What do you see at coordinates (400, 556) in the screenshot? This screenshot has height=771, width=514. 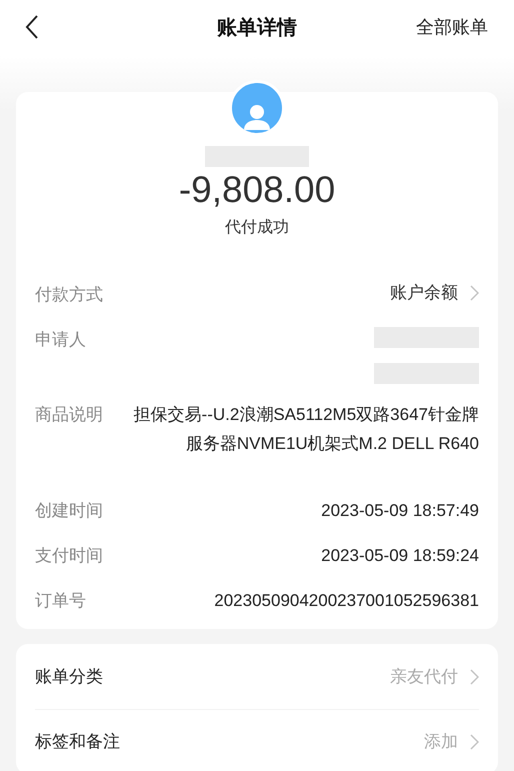 I see `detail-value: 2023-05-09 18:59:24` at bounding box center [400, 556].